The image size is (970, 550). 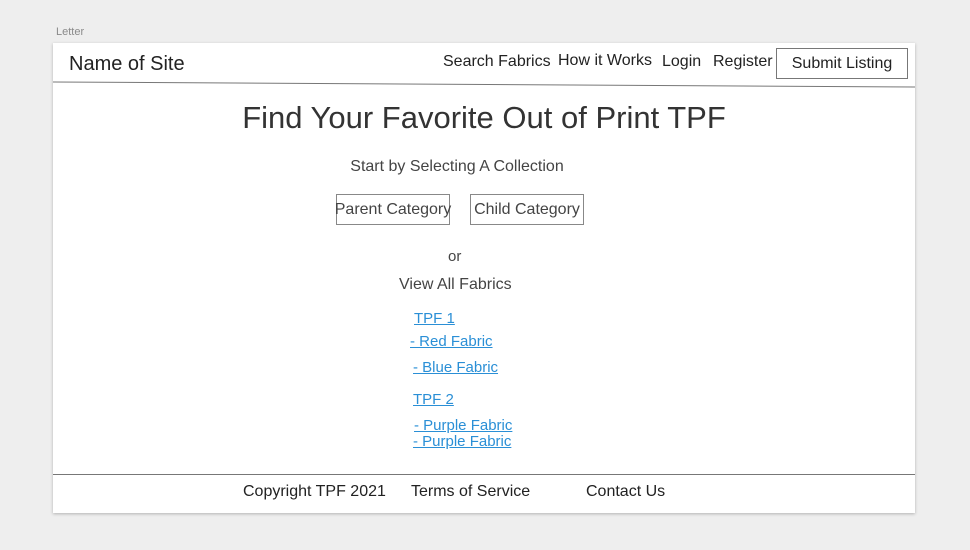 What do you see at coordinates (625, 492) in the screenshot?
I see `footer-contact-link: Contact Us` at bounding box center [625, 492].